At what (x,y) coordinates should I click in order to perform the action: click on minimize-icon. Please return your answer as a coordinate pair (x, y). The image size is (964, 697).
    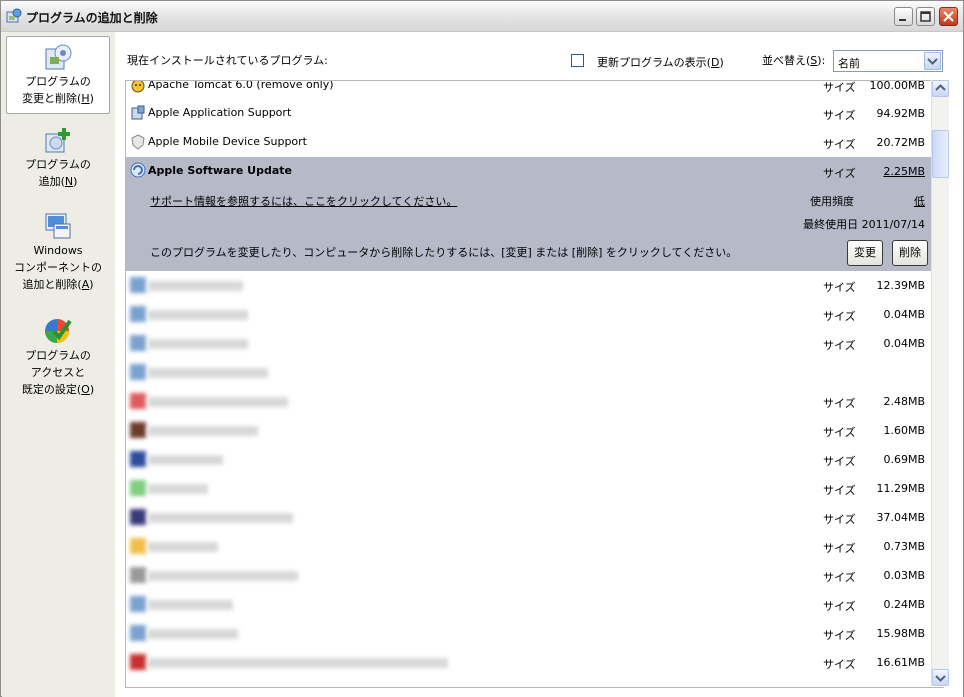
    Looking at the image, I should click on (902, 20).